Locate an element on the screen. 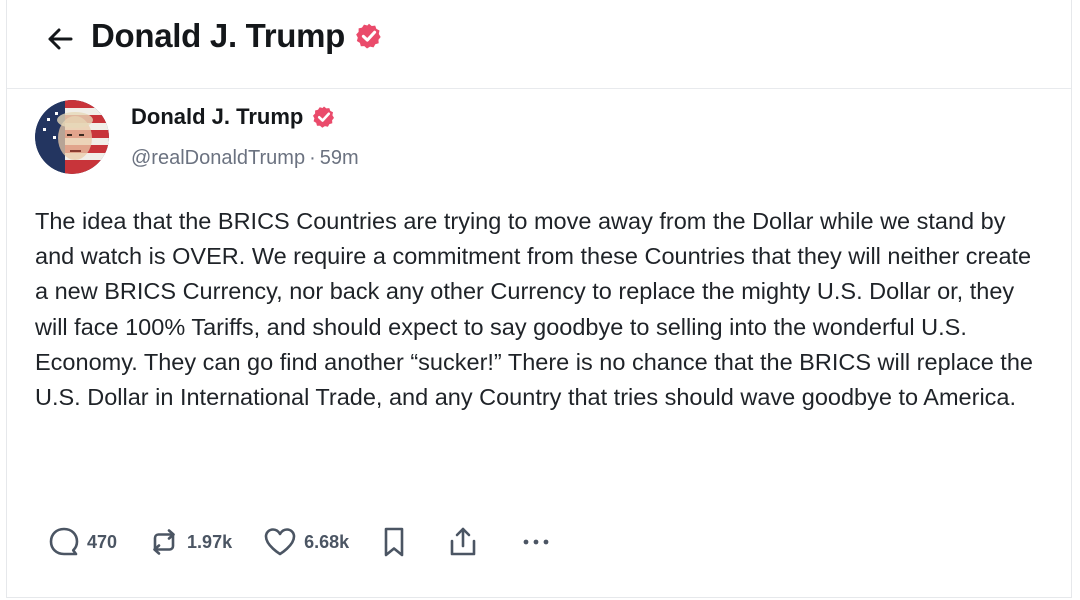 The width and height of the screenshot is (1080, 600). bookmark-button is located at coordinates (394, 542).